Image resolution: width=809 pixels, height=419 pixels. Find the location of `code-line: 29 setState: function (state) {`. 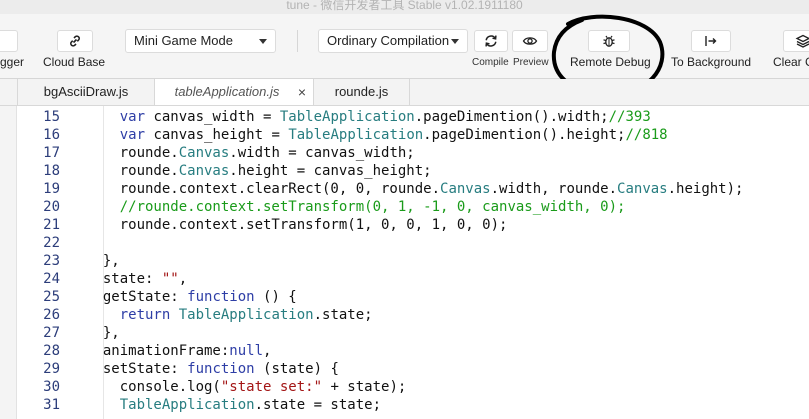

code-line: 29 setState: function (state) { is located at coordinates (404, 369).